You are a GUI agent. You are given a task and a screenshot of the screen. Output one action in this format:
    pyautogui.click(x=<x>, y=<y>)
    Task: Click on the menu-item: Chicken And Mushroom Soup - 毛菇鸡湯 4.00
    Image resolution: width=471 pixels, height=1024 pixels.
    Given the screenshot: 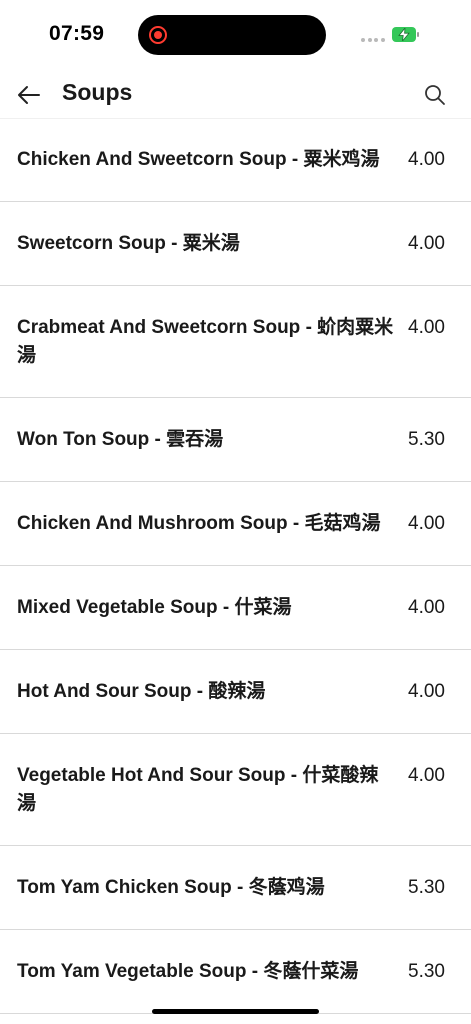 What is the action you would take?
    pyautogui.click(x=235, y=524)
    